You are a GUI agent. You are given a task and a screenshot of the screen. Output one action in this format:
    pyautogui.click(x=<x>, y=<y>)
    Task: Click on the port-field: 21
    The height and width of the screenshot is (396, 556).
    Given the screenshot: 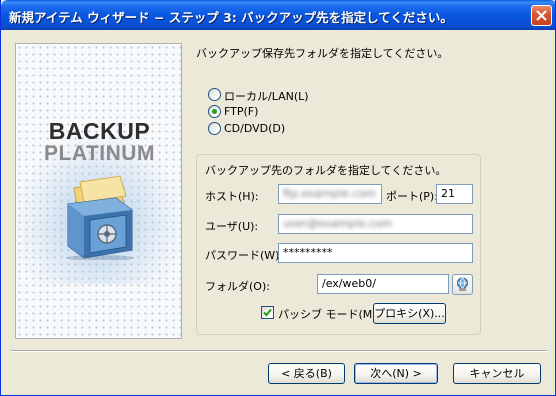 What is the action you would take?
    pyautogui.click(x=454, y=194)
    